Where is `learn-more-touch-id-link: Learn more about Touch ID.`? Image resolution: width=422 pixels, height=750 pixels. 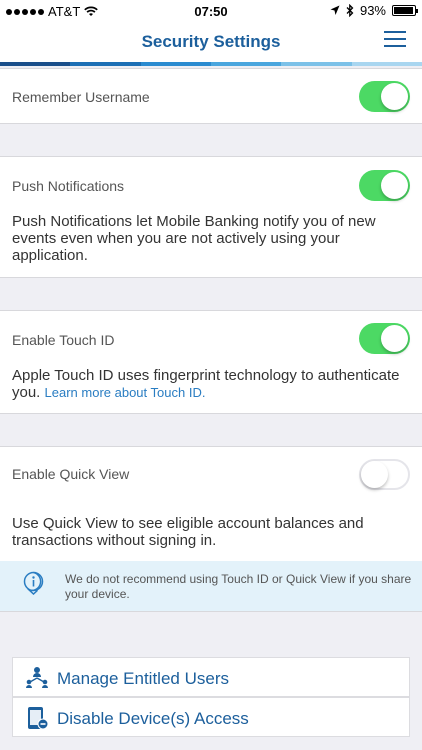
learn-more-touch-id-link: Learn more about Touch ID. is located at coordinates (125, 392).